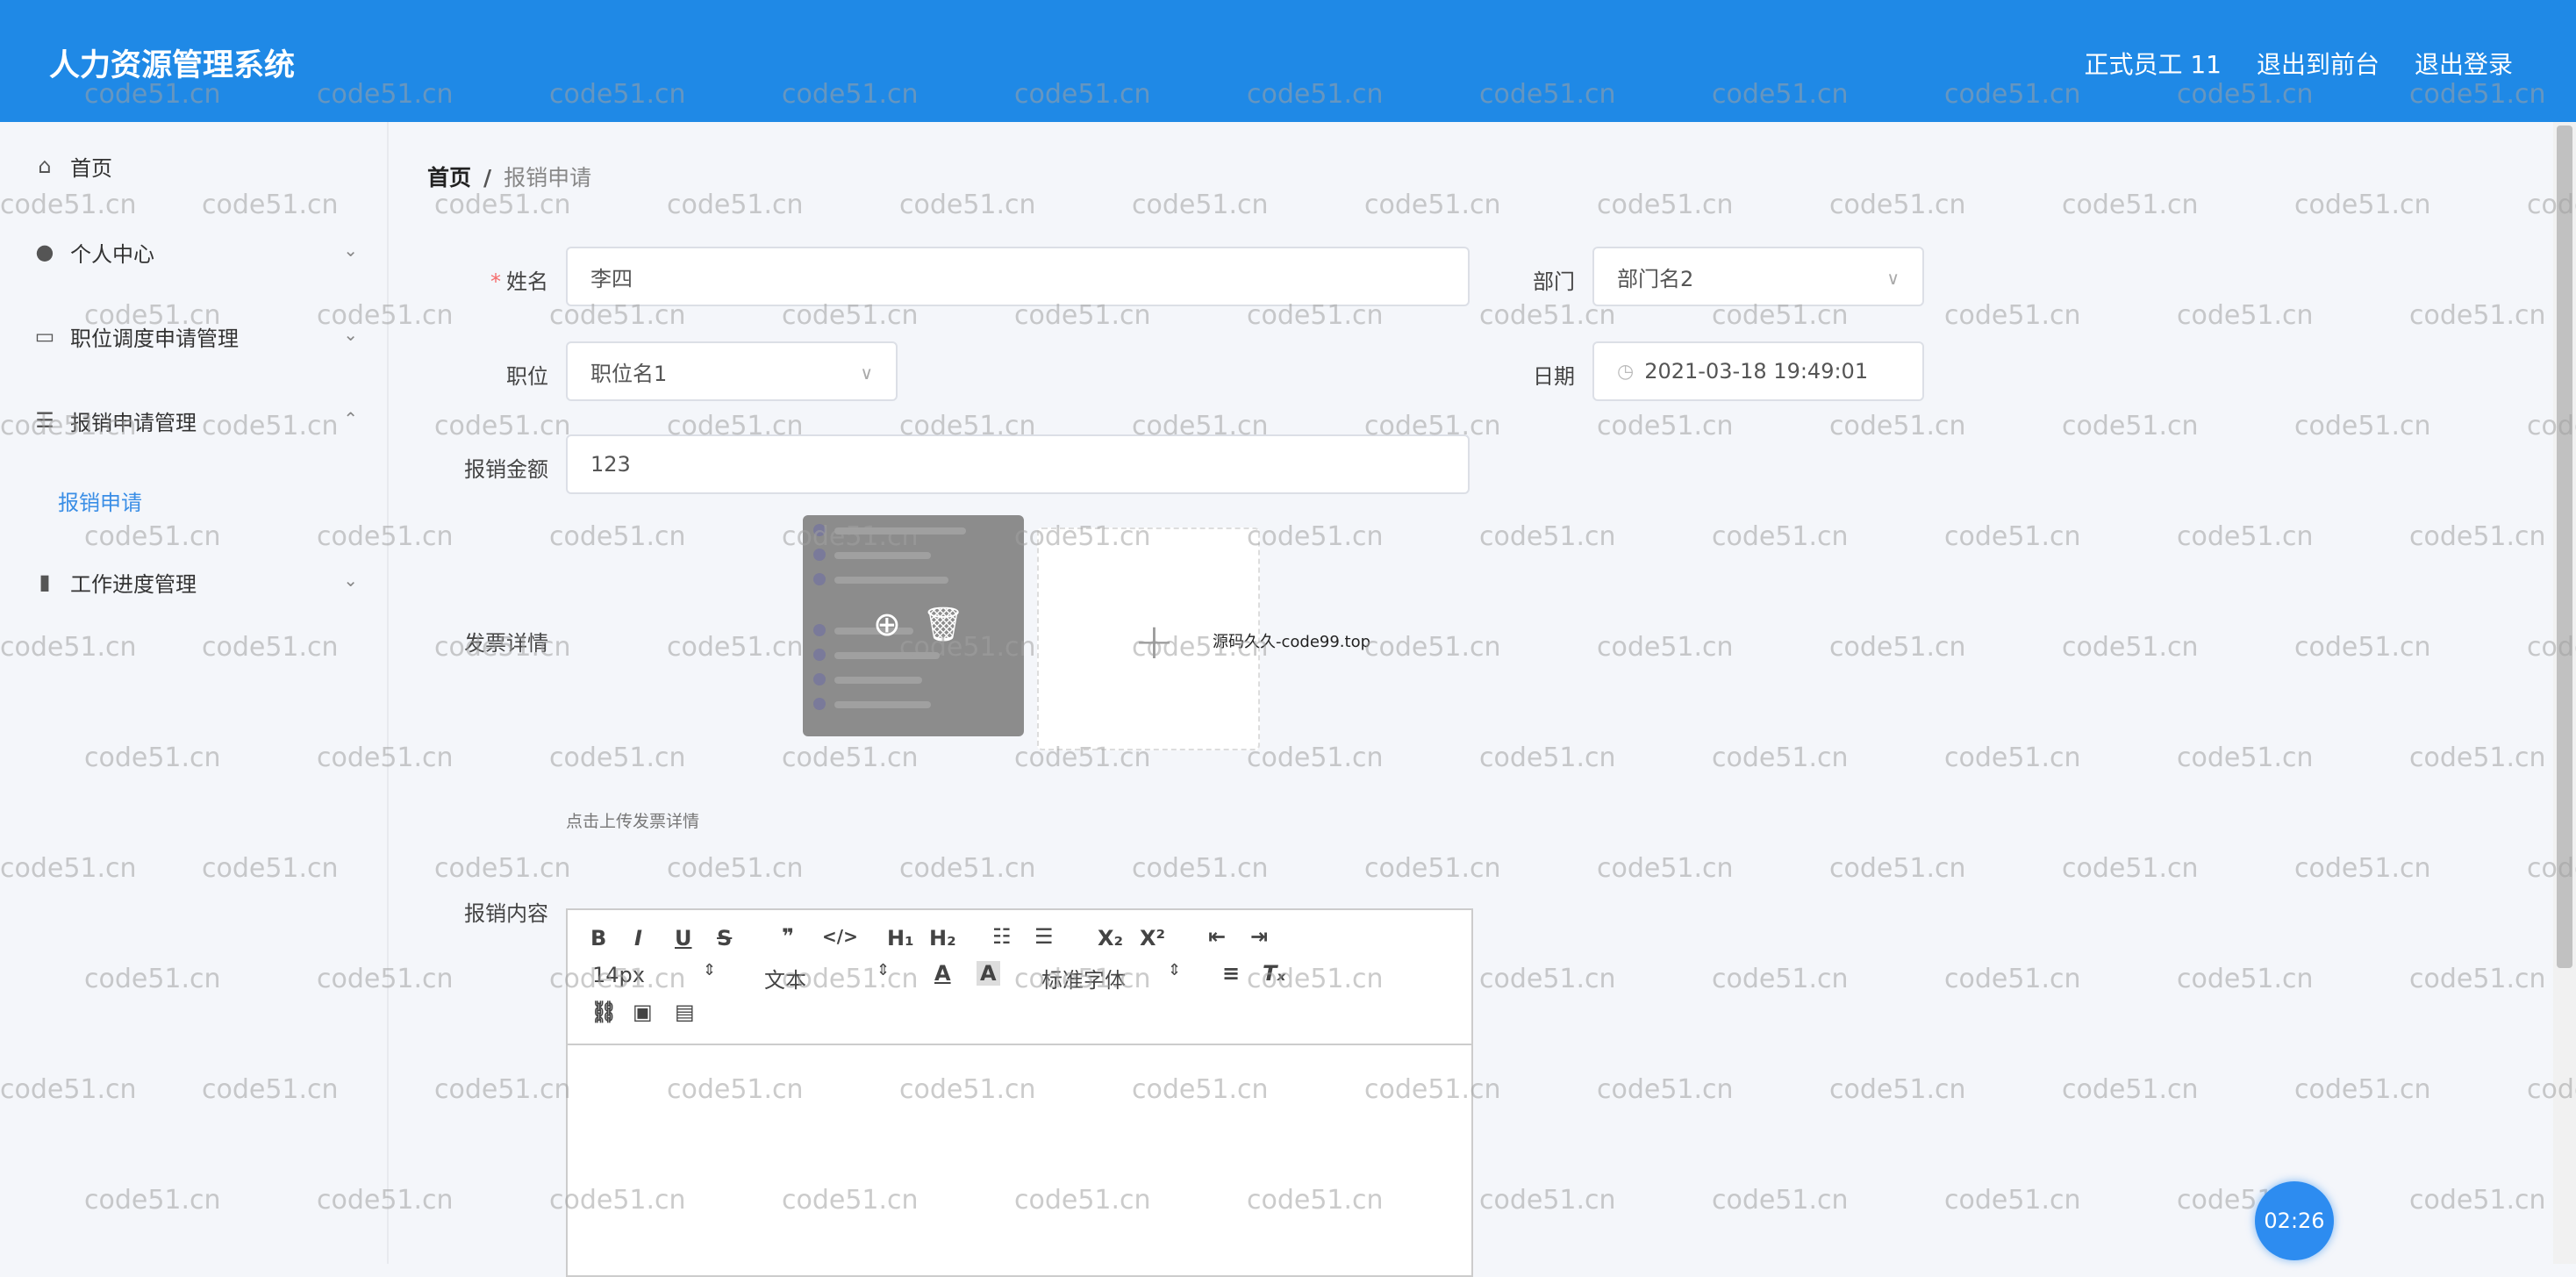 The image size is (2576, 1277). Describe the element at coordinates (942, 938) in the screenshot. I see `heading2-button: H₂` at that location.